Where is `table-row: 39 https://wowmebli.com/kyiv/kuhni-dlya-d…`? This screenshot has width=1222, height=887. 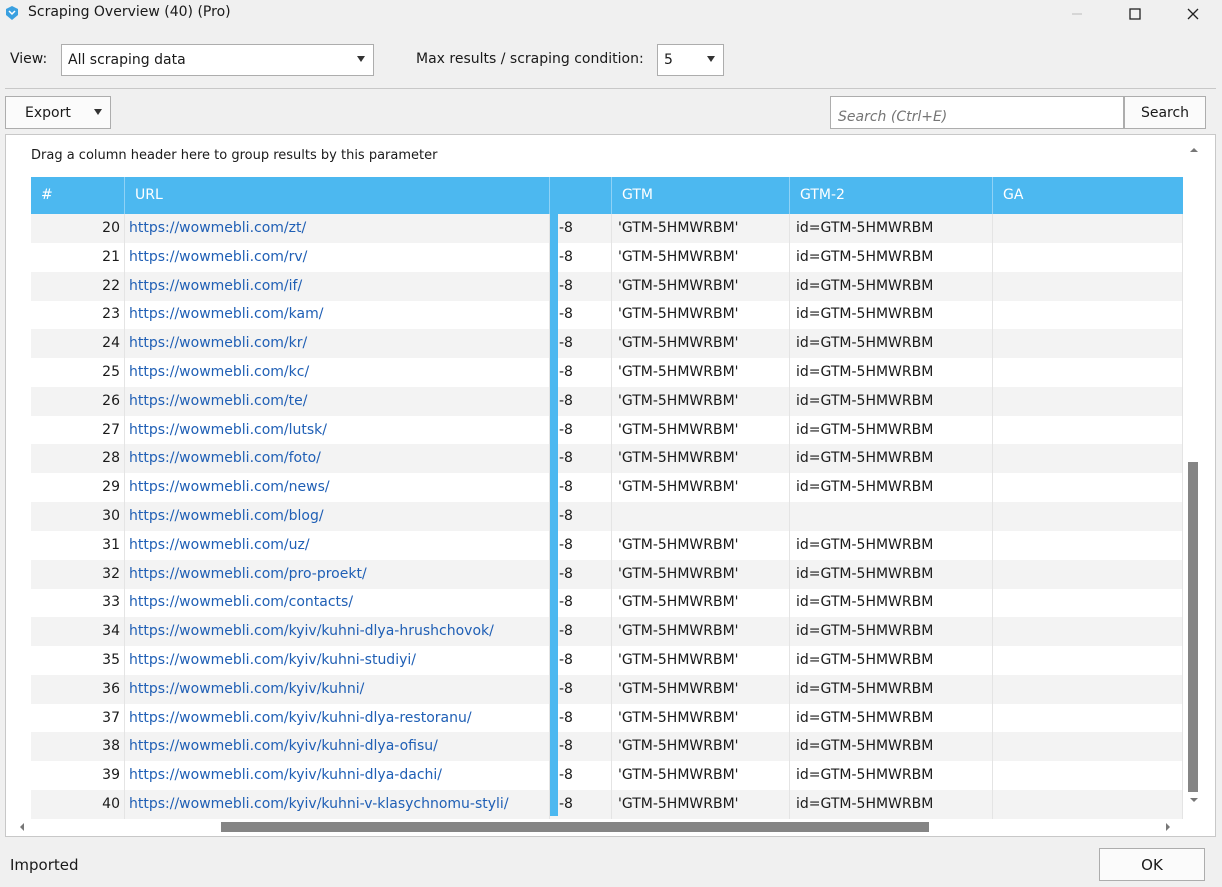 table-row: 39 https://wowmebli.com/kyiv/kuhni-dlya-d… is located at coordinates (607, 776).